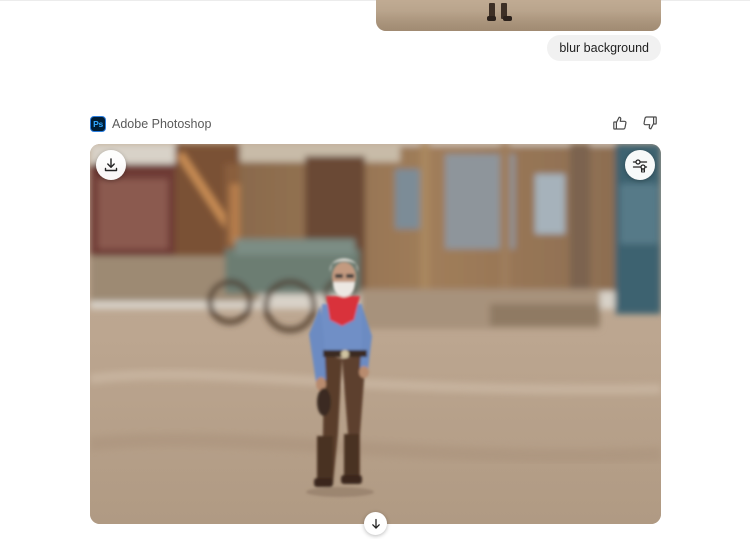 Image resolution: width=750 pixels, height=539 pixels. I want to click on previous-image-boot-left, so click(491, 18).